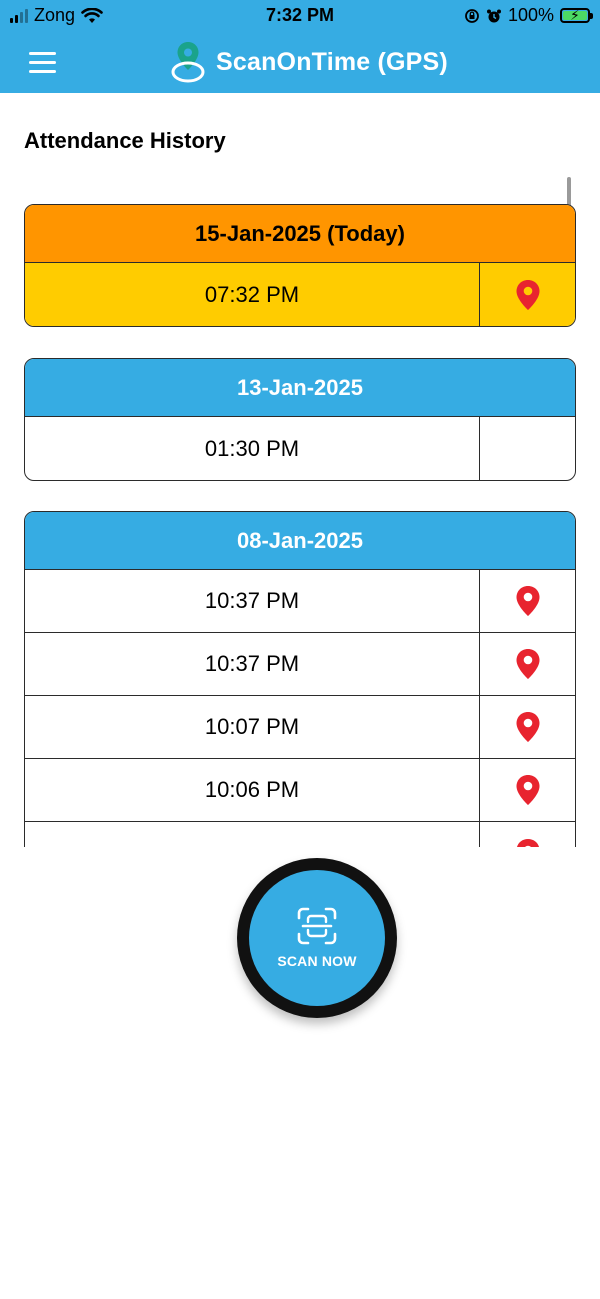  Describe the element at coordinates (300, 541) in the screenshot. I see `day-header: 08-Jan-2025` at that location.